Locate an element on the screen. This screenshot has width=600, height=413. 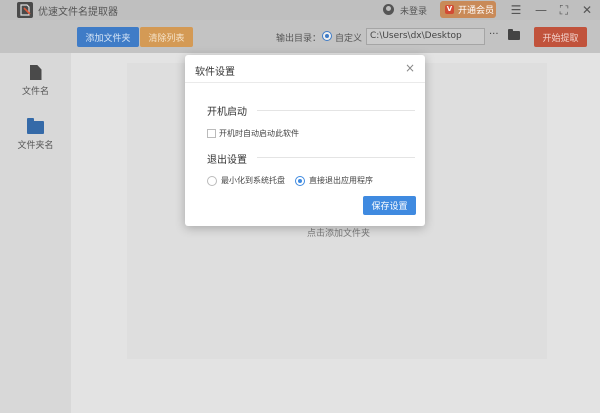
startup-section-title: 开机启动 is located at coordinates (227, 112).